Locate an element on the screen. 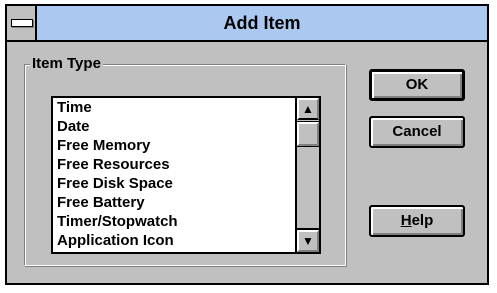  title-bar: Add Item is located at coordinates (247, 24).